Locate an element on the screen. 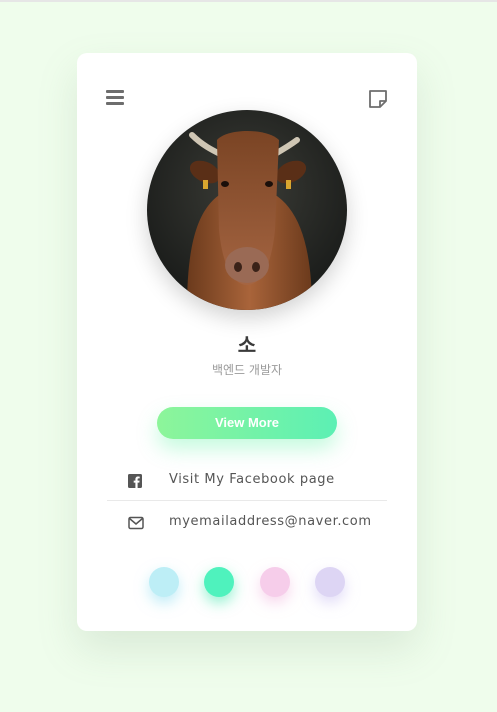  avatar is located at coordinates (247, 210).